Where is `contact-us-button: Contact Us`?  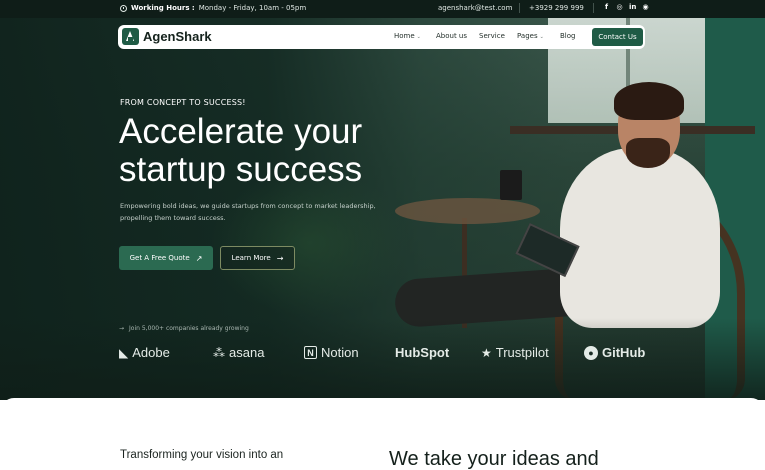 contact-us-button: Contact Us is located at coordinates (617, 37).